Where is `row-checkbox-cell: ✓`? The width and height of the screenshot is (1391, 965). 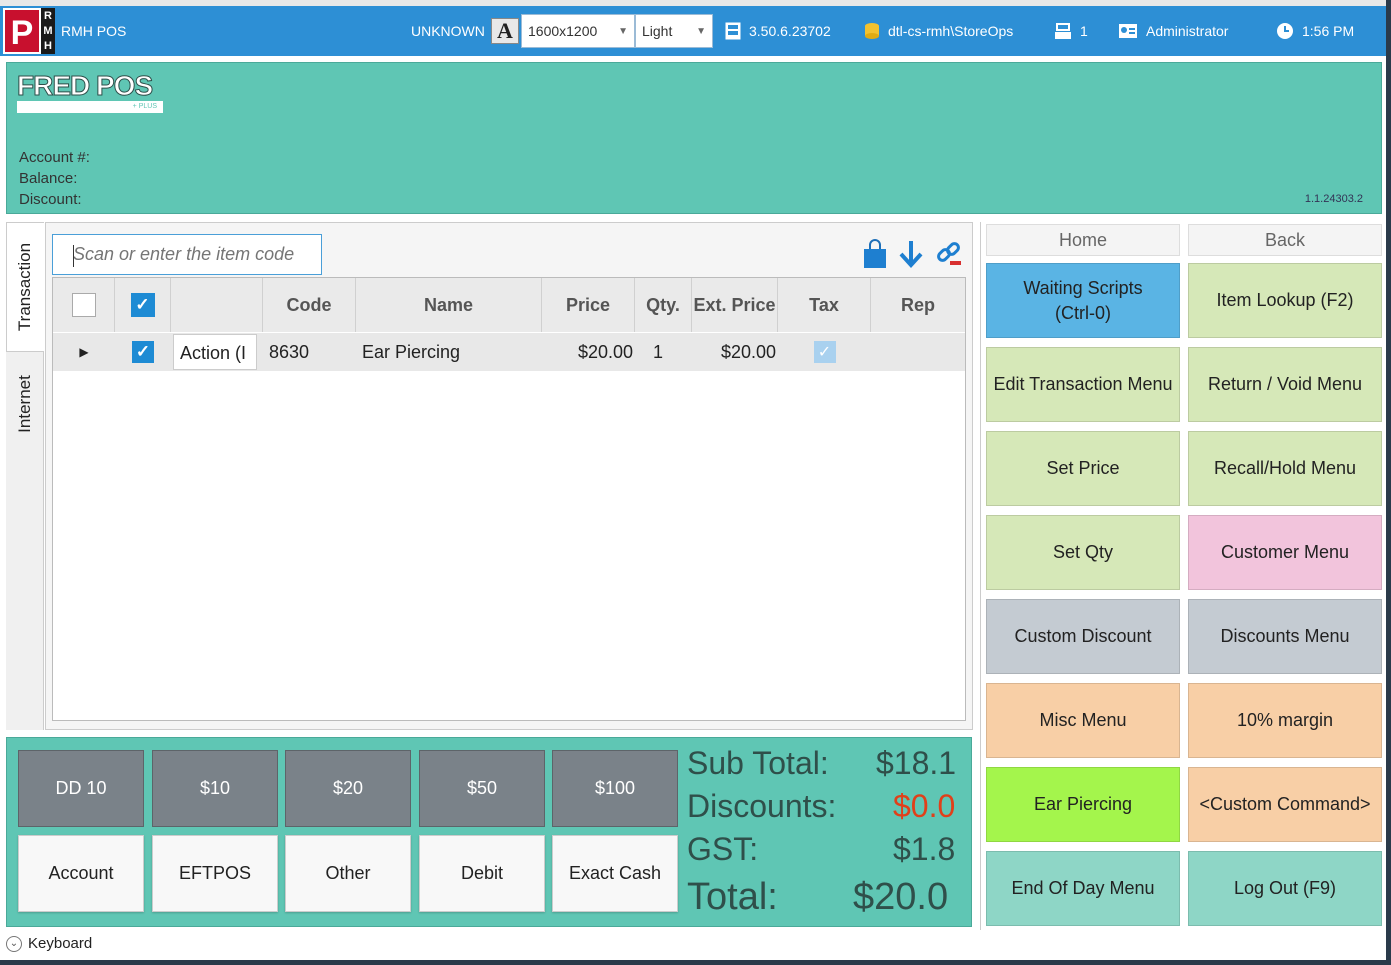 row-checkbox-cell: ✓ is located at coordinates (143, 352).